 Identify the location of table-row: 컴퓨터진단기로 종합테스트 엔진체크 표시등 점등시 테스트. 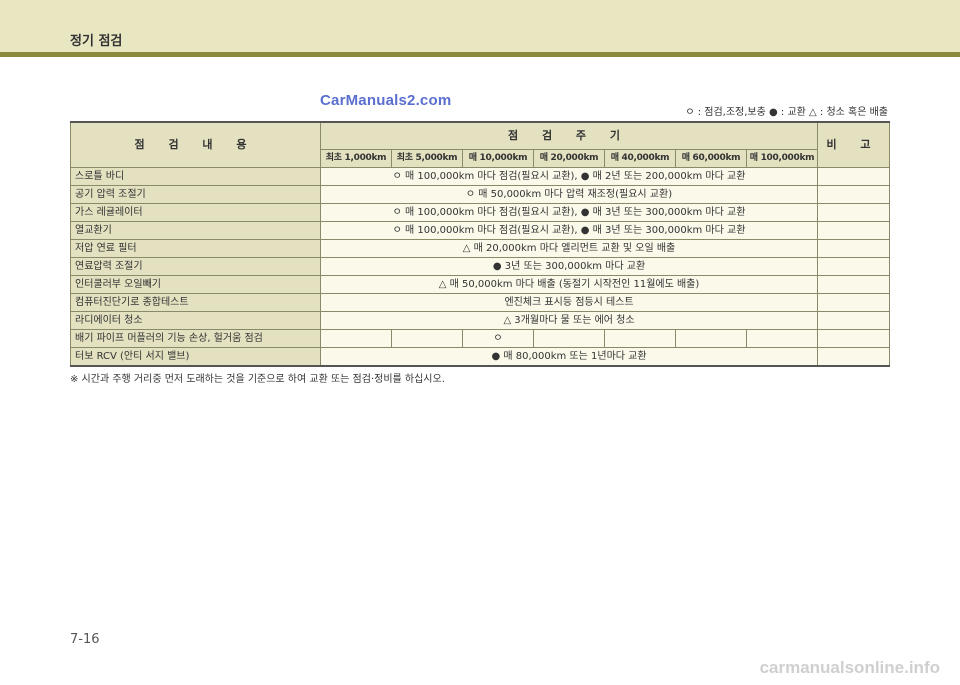
(480, 302).